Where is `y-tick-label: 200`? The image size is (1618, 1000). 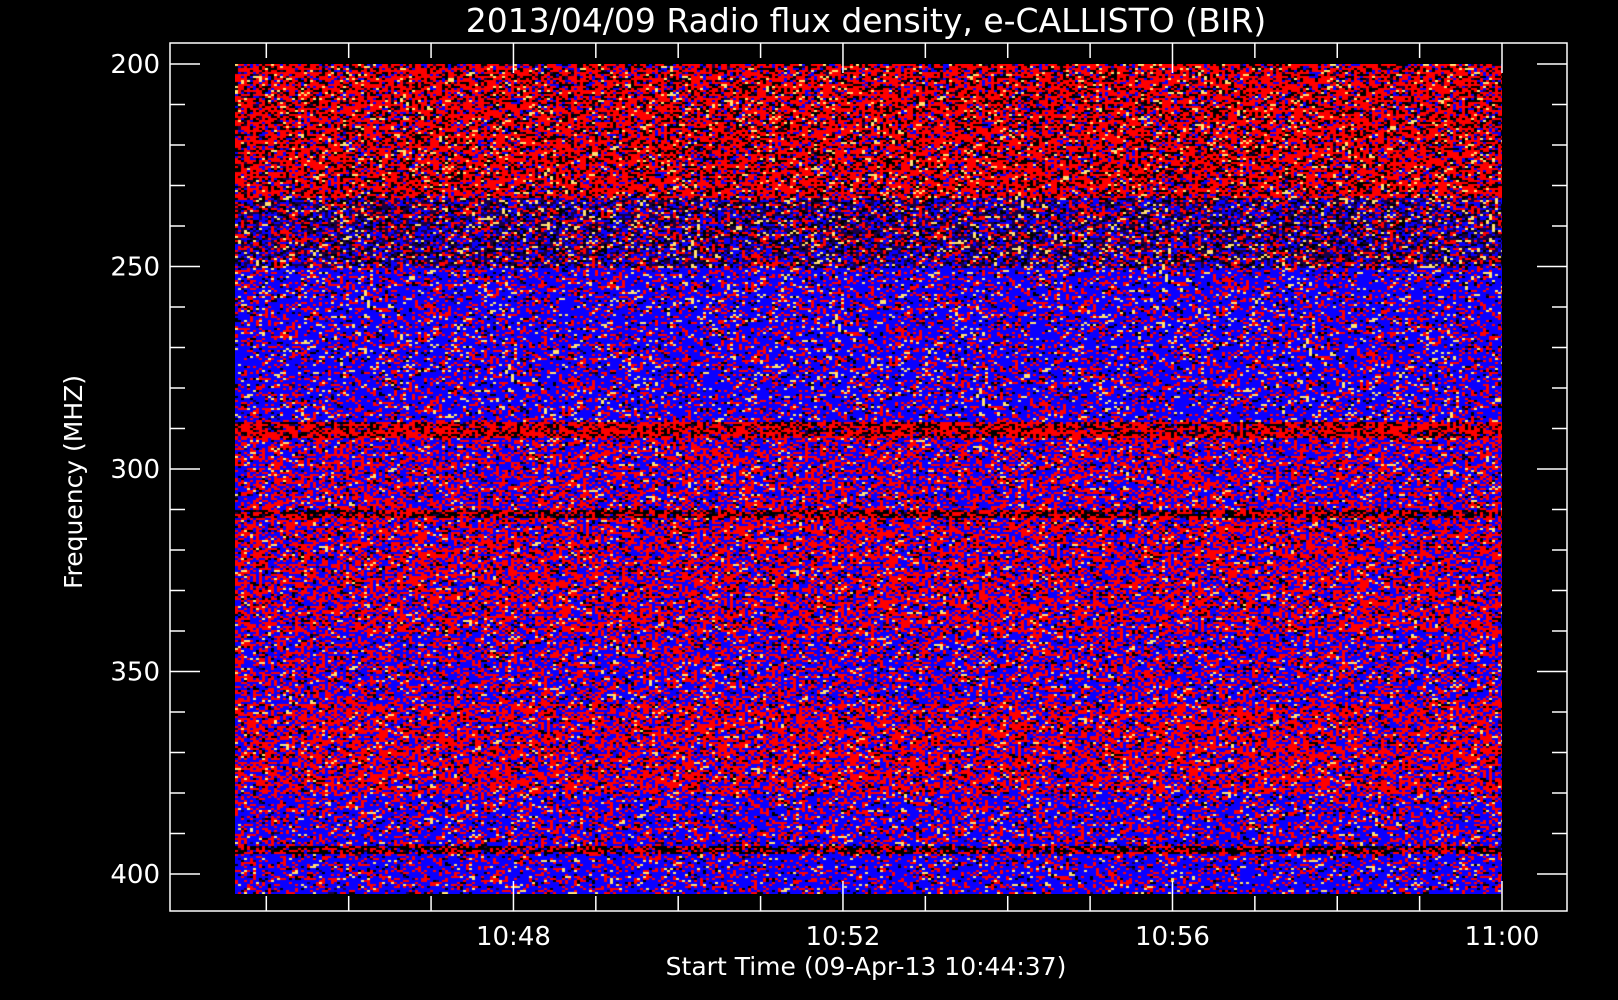 y-tick-label: 200 is located at coordinates (135, 65).